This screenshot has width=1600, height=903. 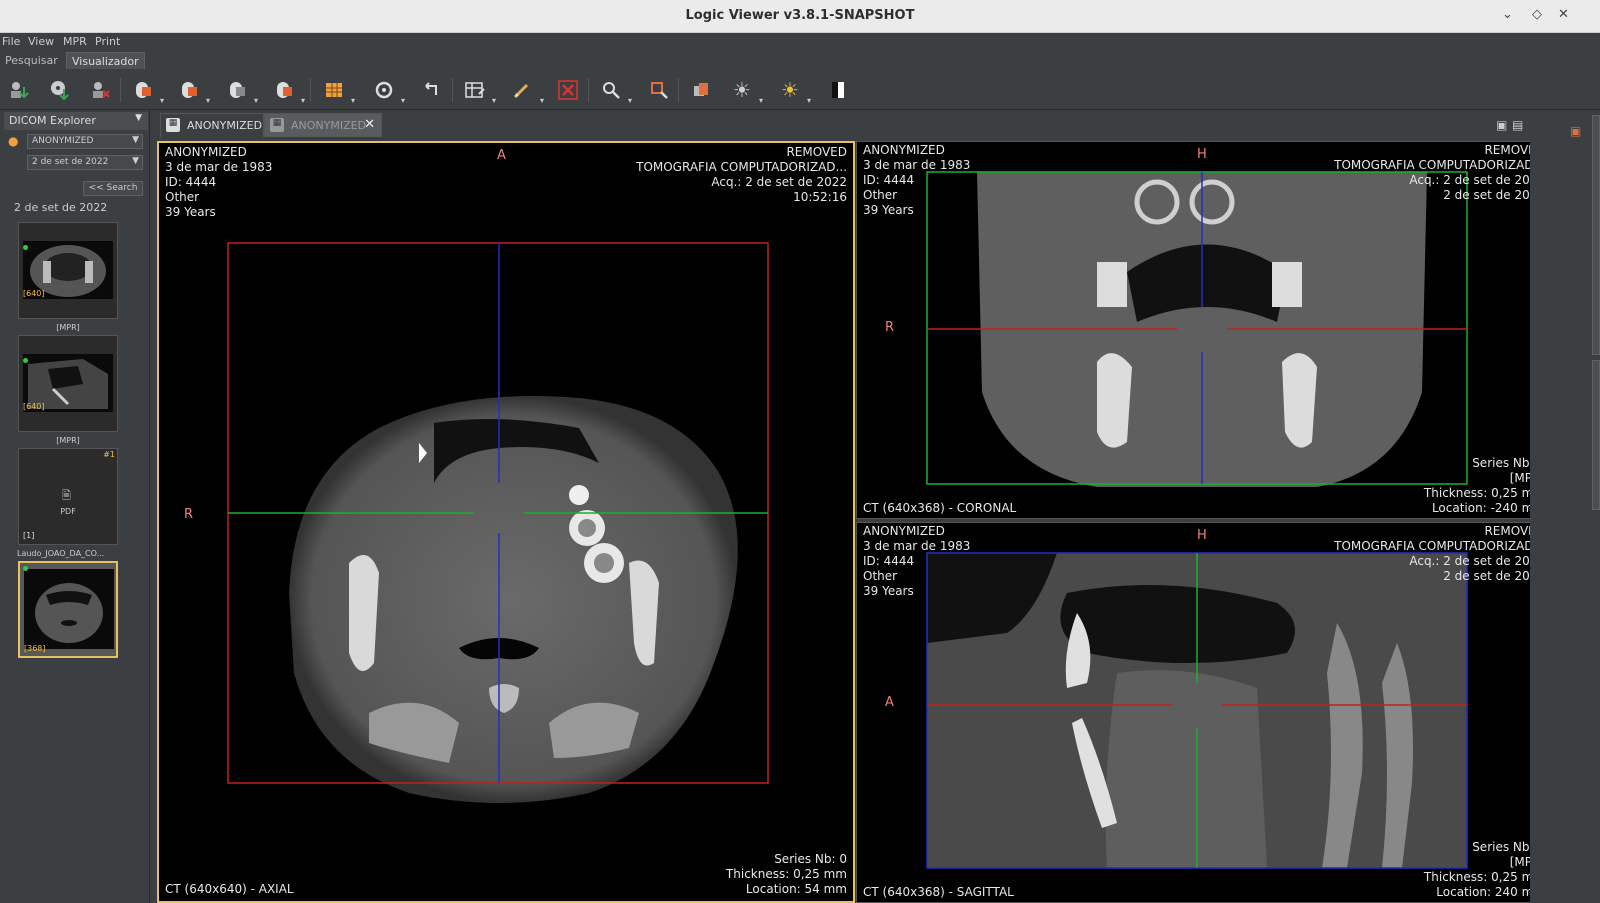 What do you see at coordinates (101, 90) in the screenshot?
I see `delete-icon` at bounding box center [101, 90].